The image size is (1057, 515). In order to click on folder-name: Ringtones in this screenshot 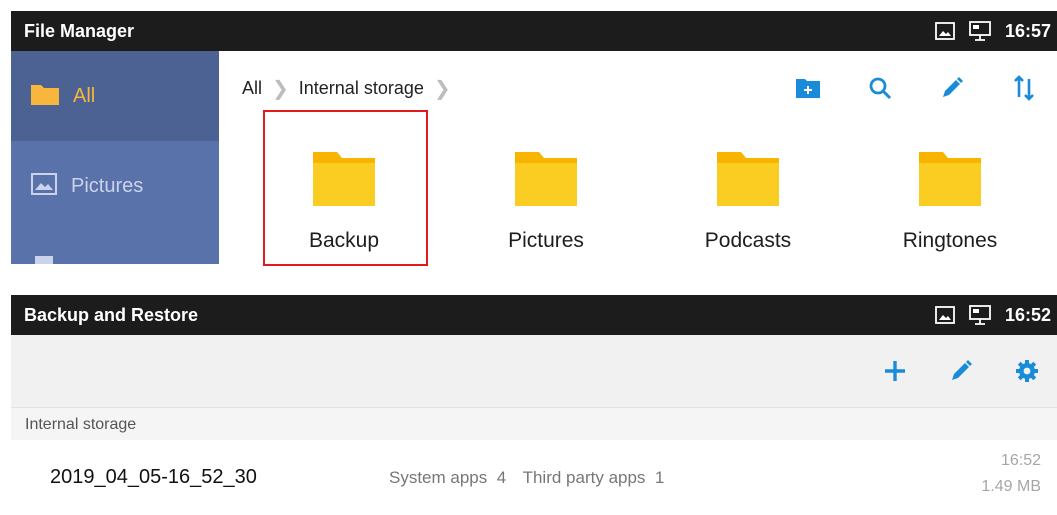, I will do `click(950, 240)`.